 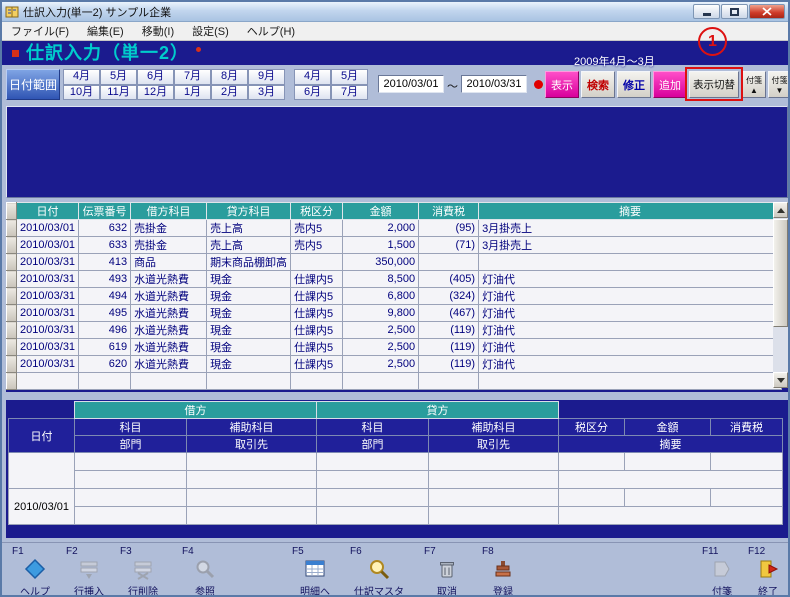 I want to click on quarter-month-button: 4月, so click(x=312, y=77).